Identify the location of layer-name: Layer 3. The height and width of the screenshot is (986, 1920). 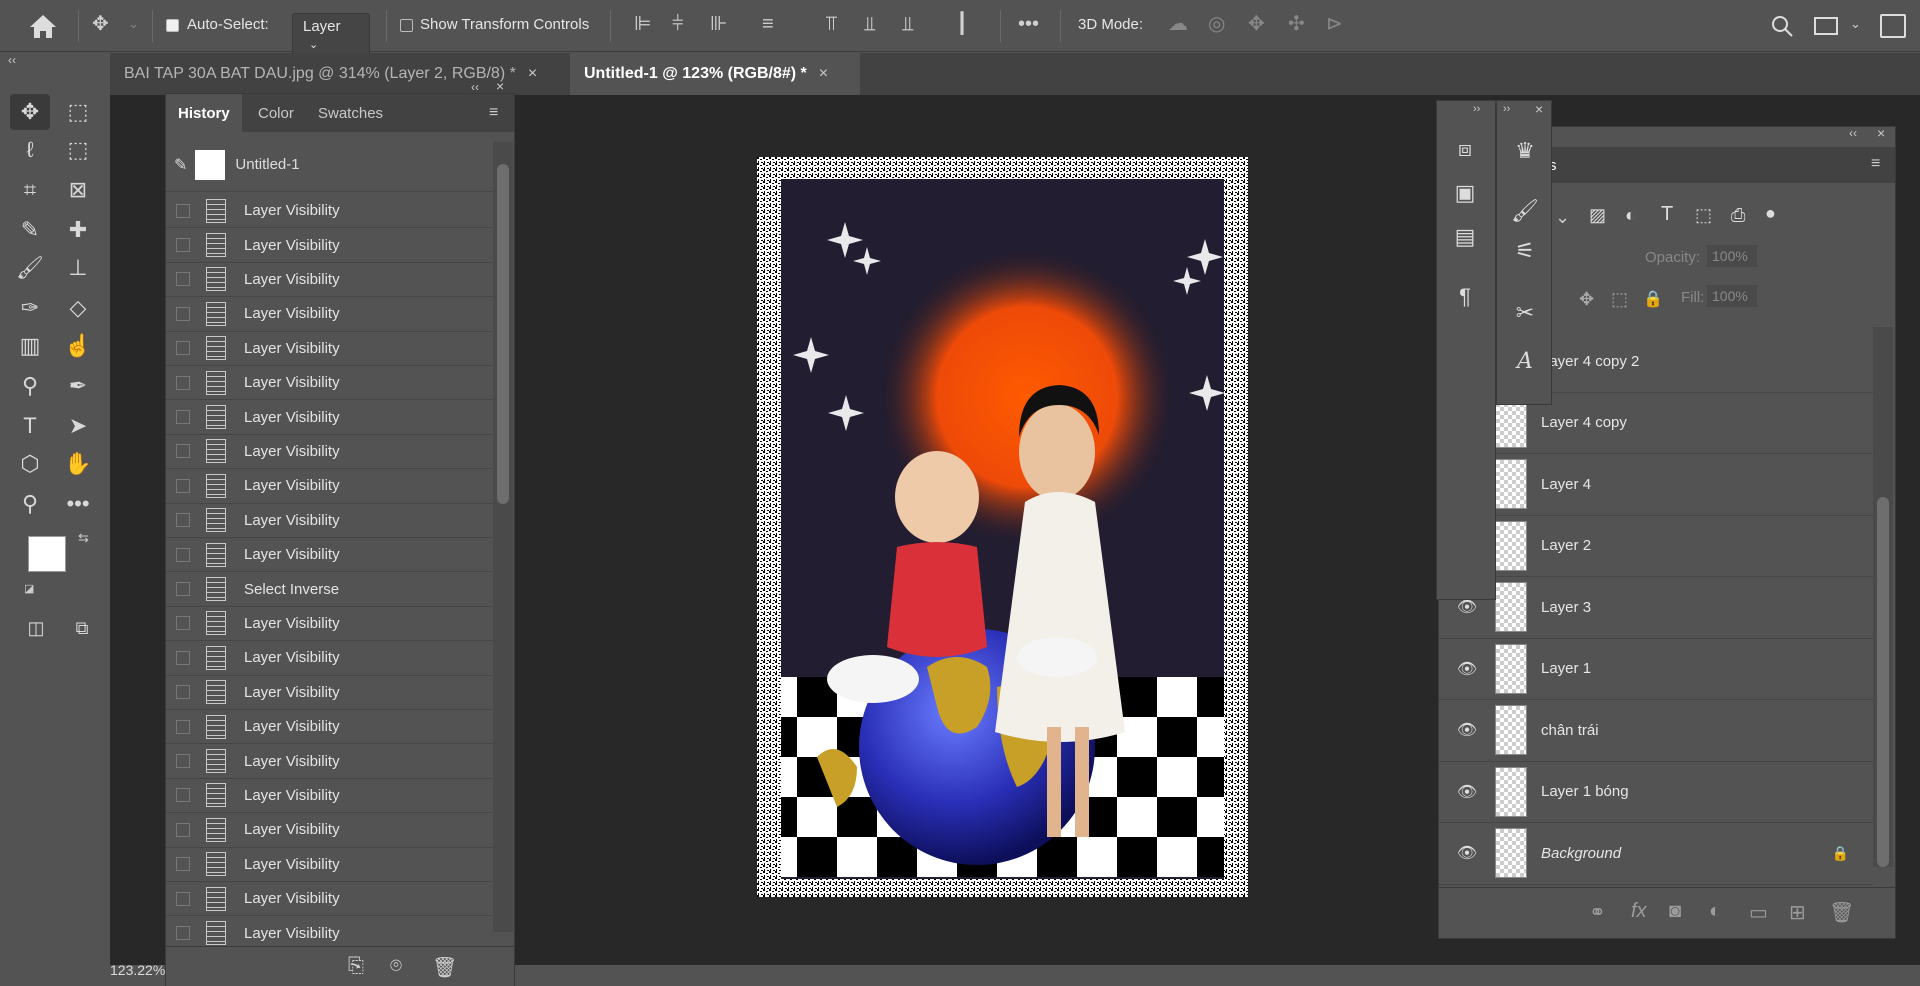
(1566, 607).